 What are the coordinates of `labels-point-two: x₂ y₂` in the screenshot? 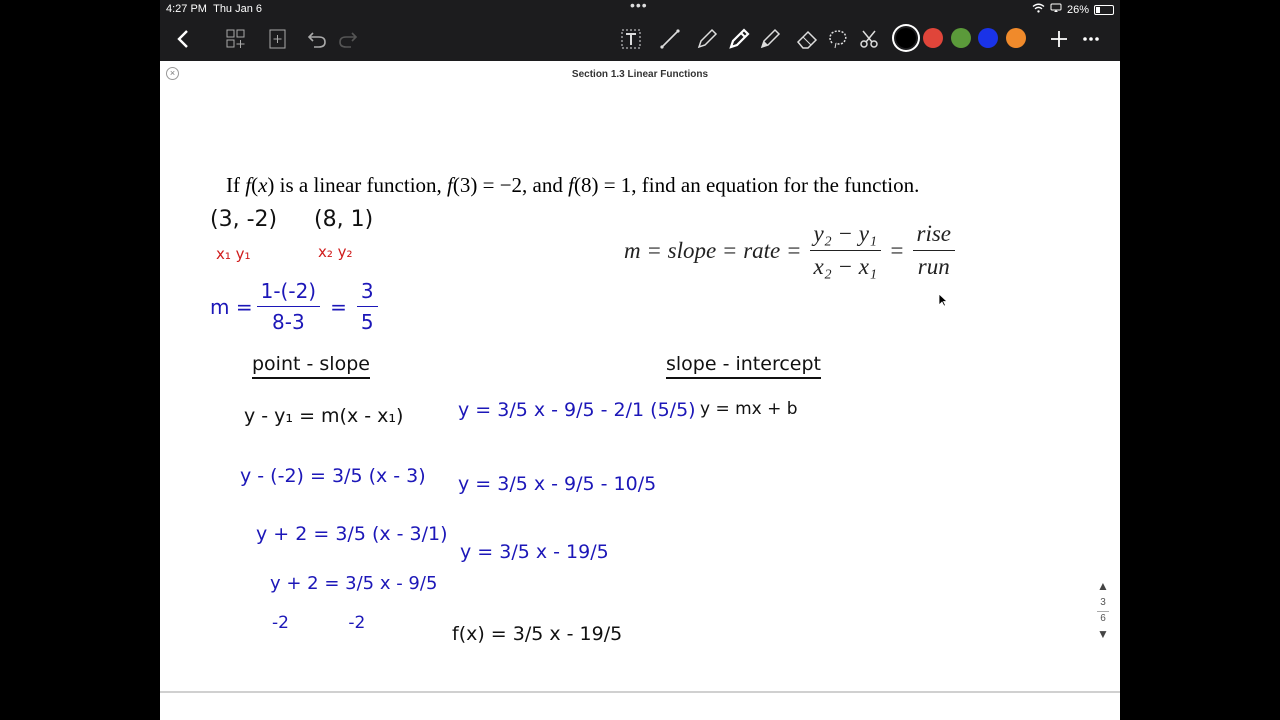 It's located at (335, 252).